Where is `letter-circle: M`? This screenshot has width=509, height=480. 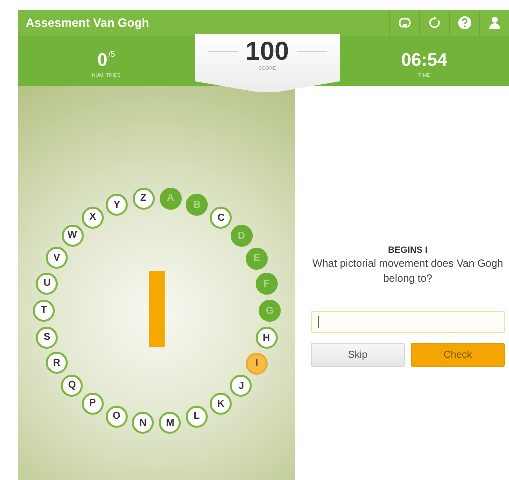 letter-circle: M is located at coordinates (170, 423).